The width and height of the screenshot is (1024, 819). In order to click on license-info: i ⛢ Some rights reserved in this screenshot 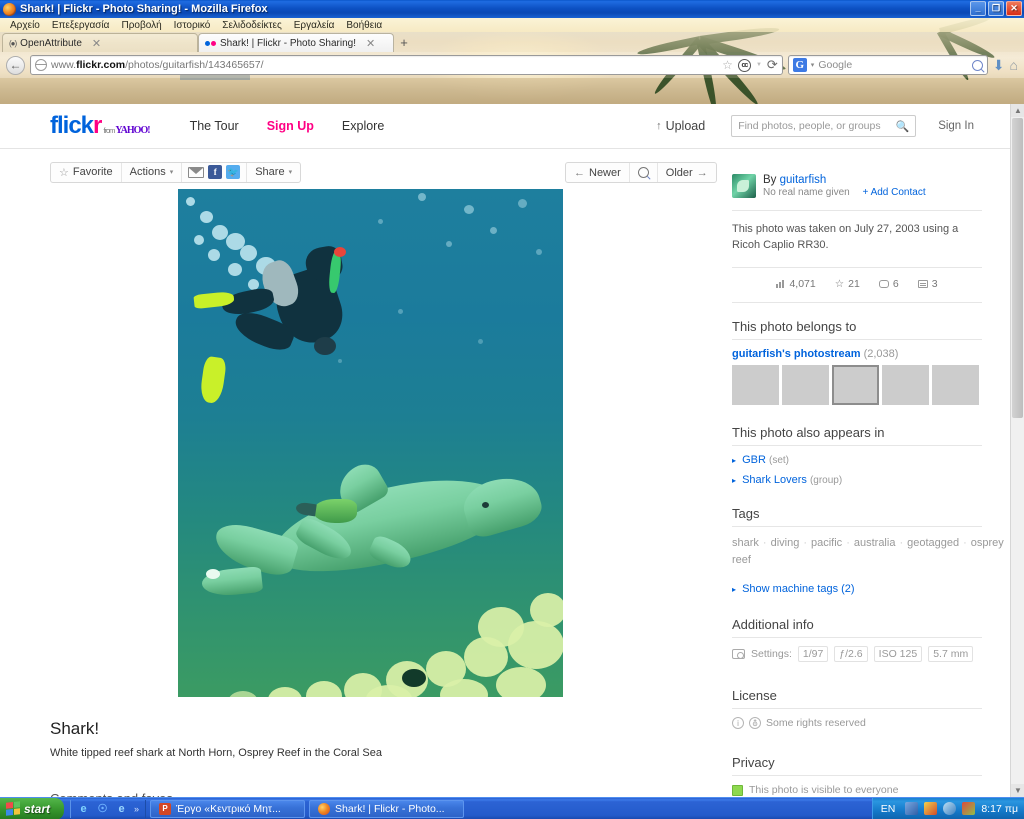, I will do `click(857, 723)`.